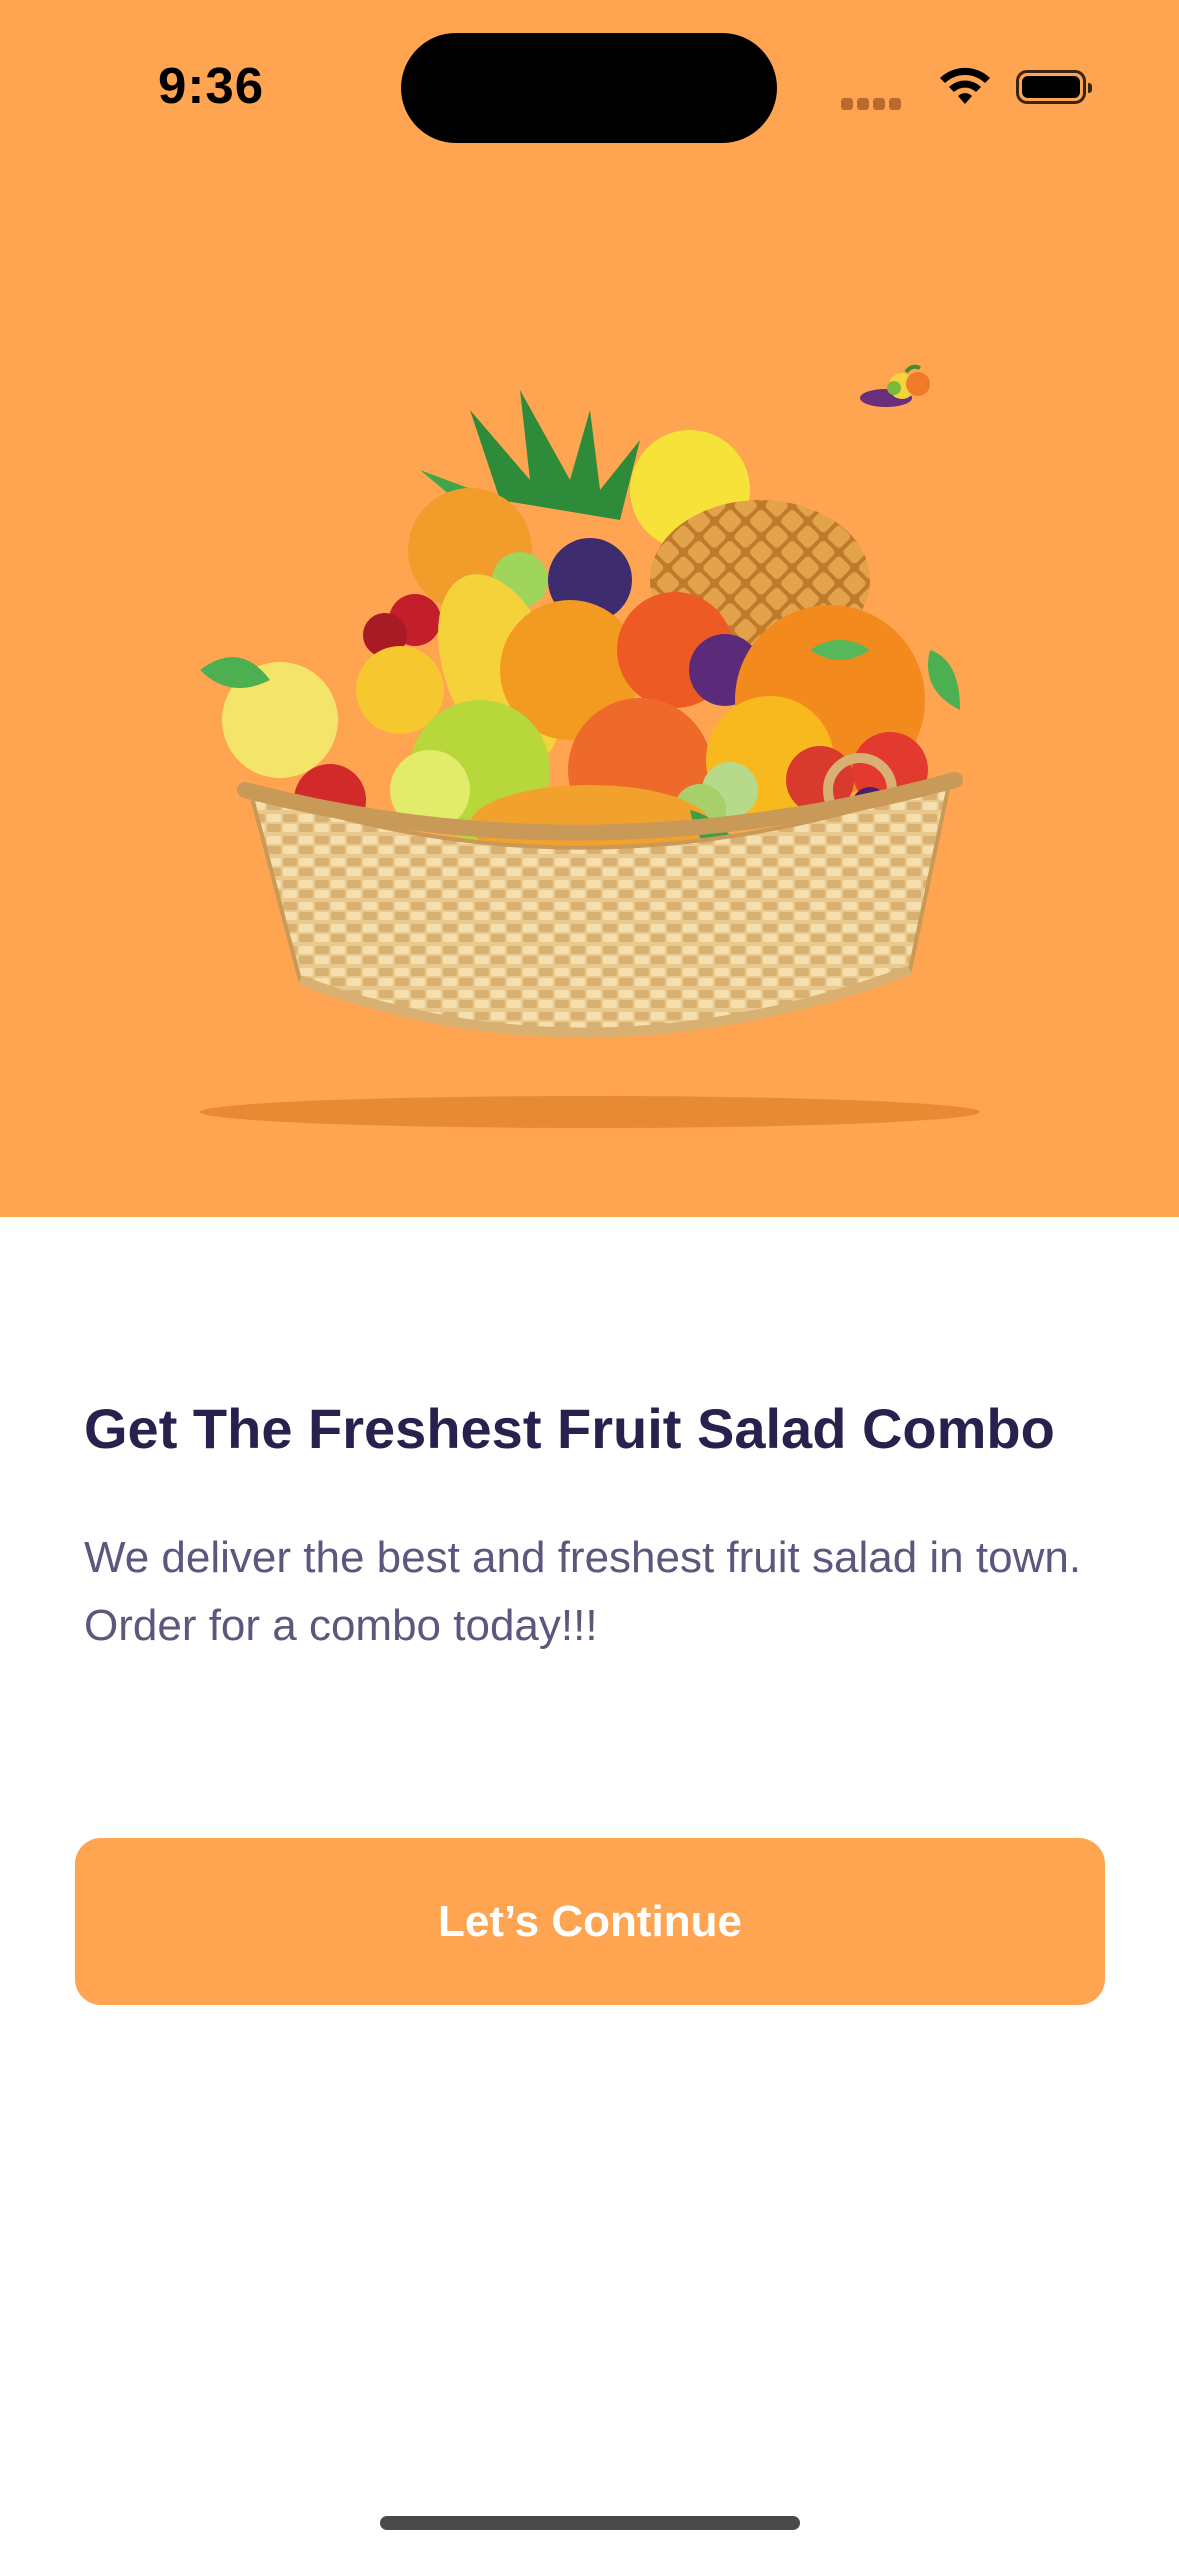 The width and height of the screenshot is (1179, 2556). Describe the element at coordinates (965, 85) in the screenshot. I see `wifi-icon` at that location.